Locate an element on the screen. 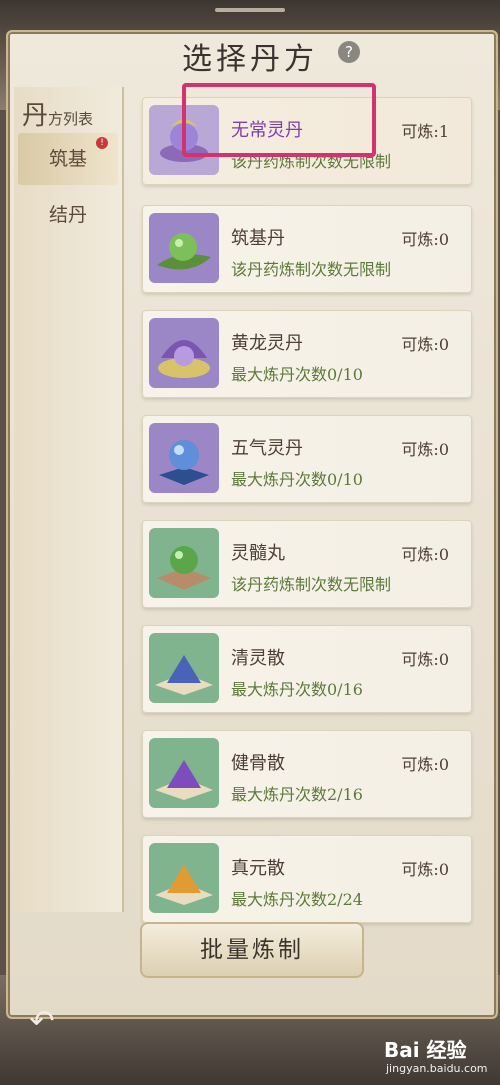  sidebar-header: 丹方列表 is located at coordinates (57, 113).